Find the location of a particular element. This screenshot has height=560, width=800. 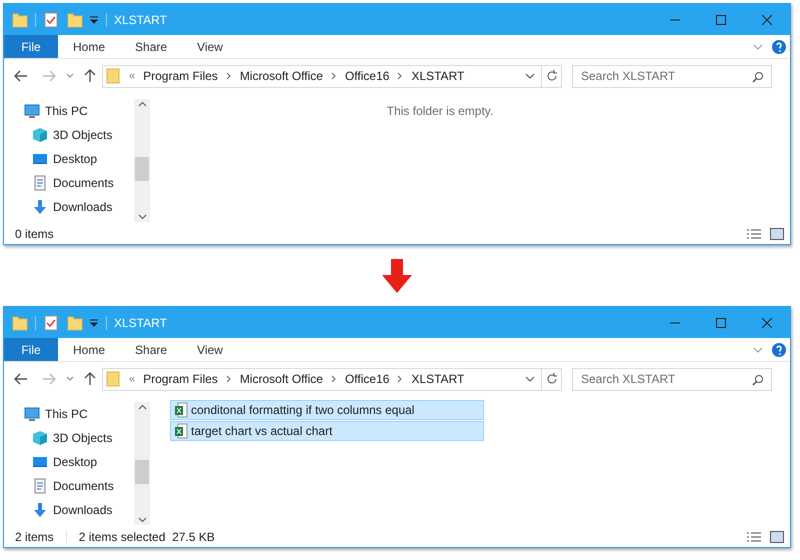

file-item: target chart vs actual chart is located at coordinates (327, 431).